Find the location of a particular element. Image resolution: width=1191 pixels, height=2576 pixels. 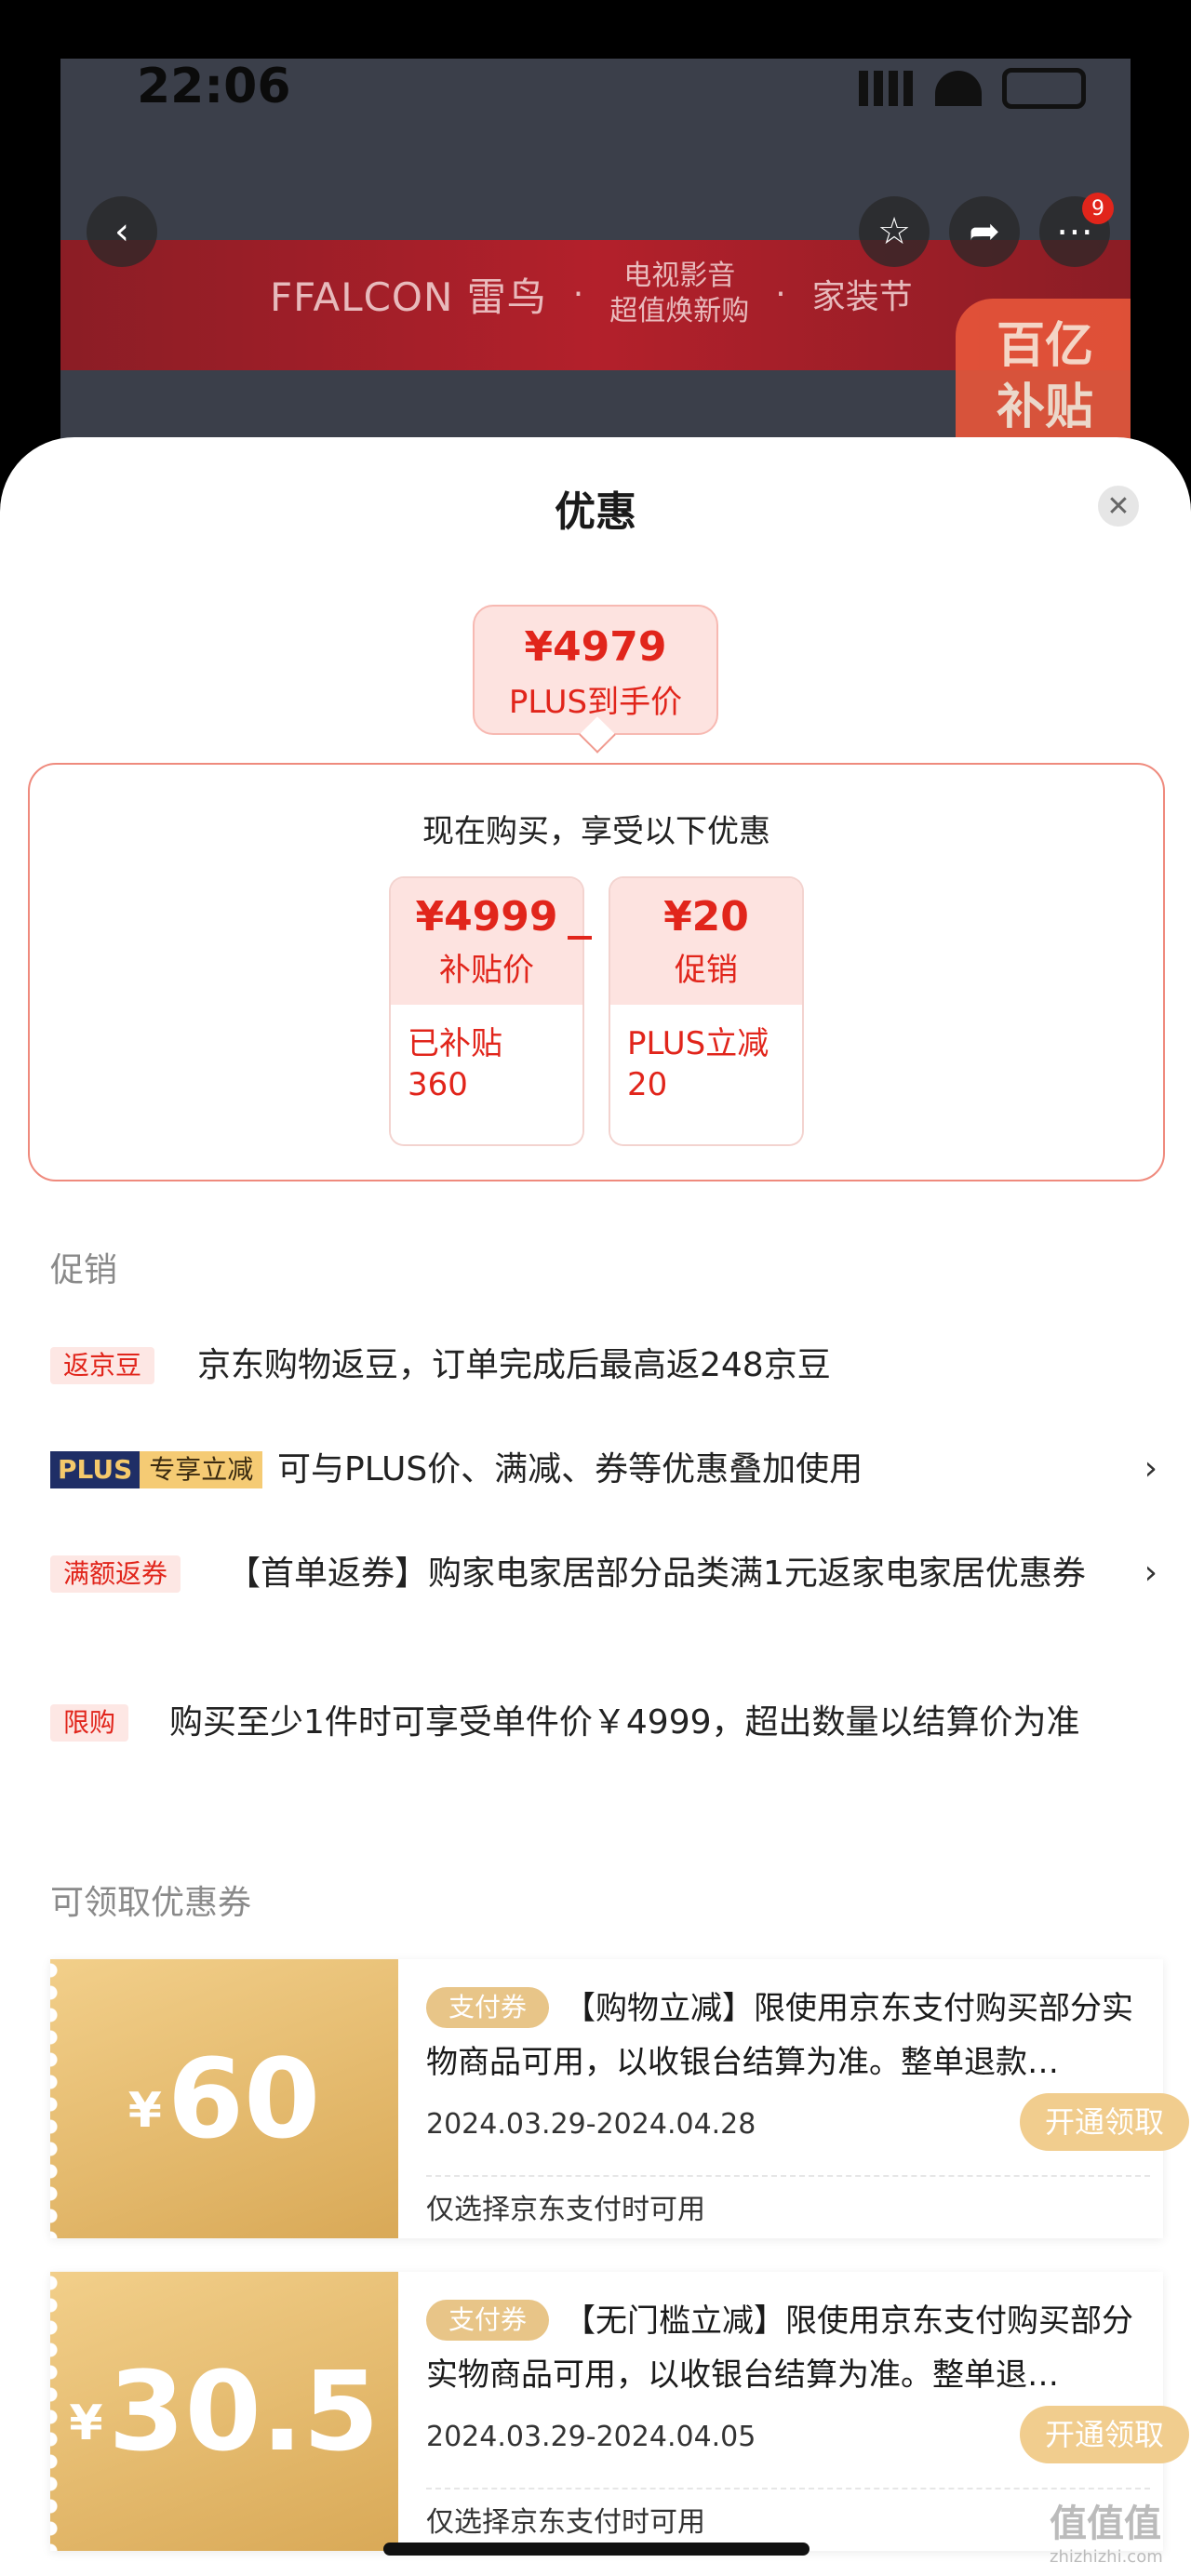

promo-tag: 满额返券 is located at coordinates (115, 1574).